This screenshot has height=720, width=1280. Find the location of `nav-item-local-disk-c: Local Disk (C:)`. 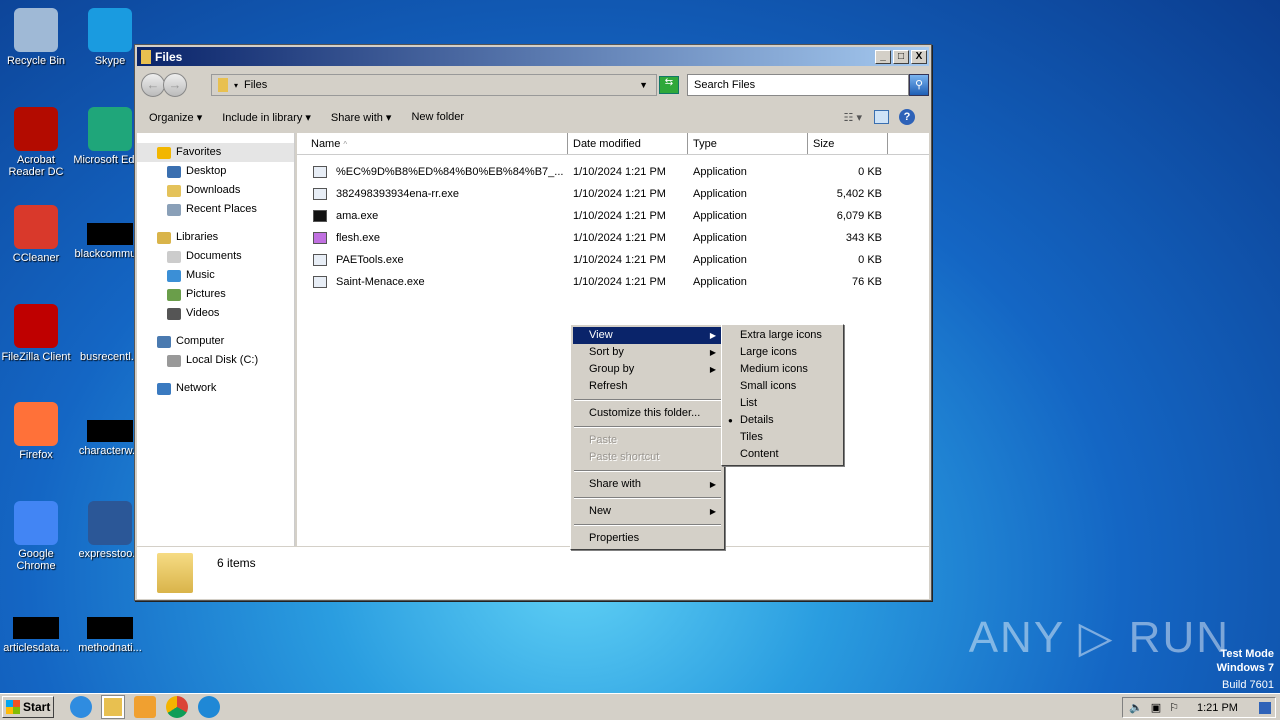

nav-item-local-disk-c: Local Disk (C:) is located at coordinates (215, 360).